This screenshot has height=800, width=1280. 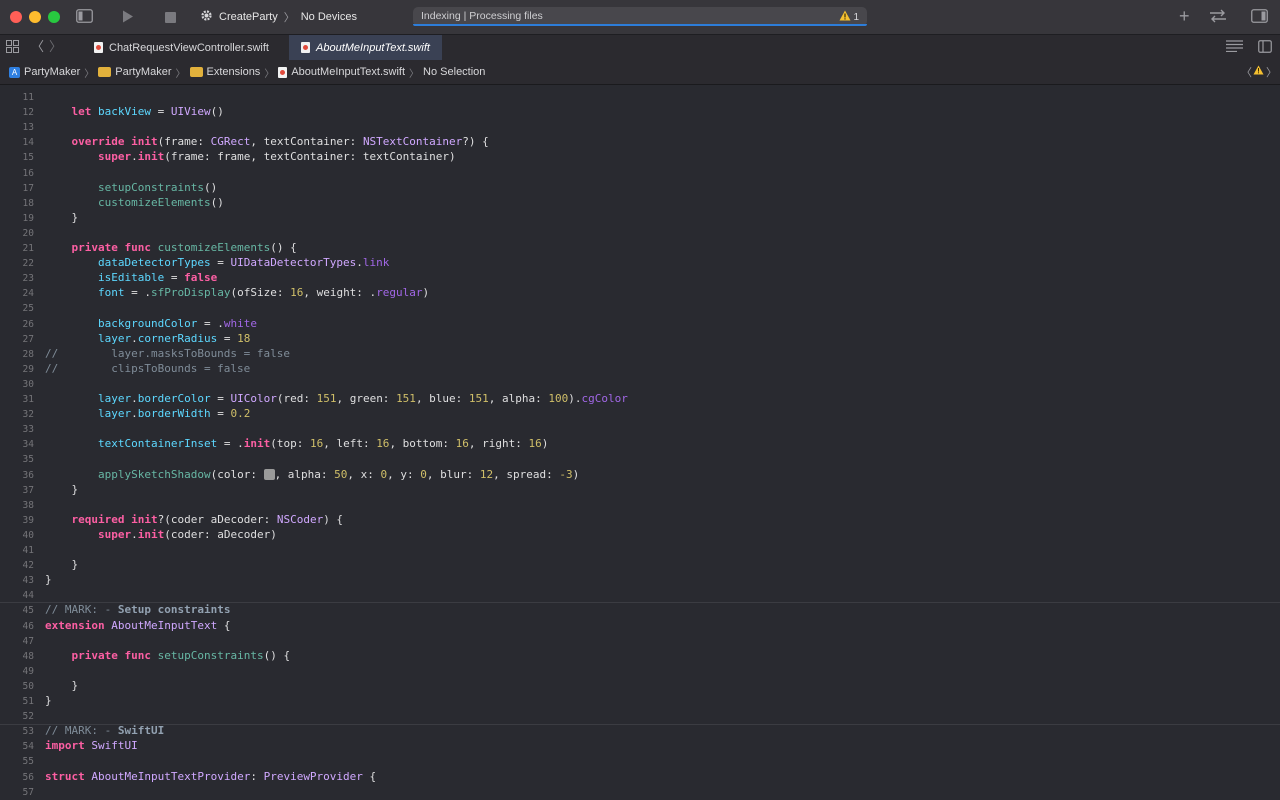 What do you see at coordinates (640, 323) in the screenshot?
I see `code-line: 26 backgroundColor = .white` at bounding box center [640, 323].